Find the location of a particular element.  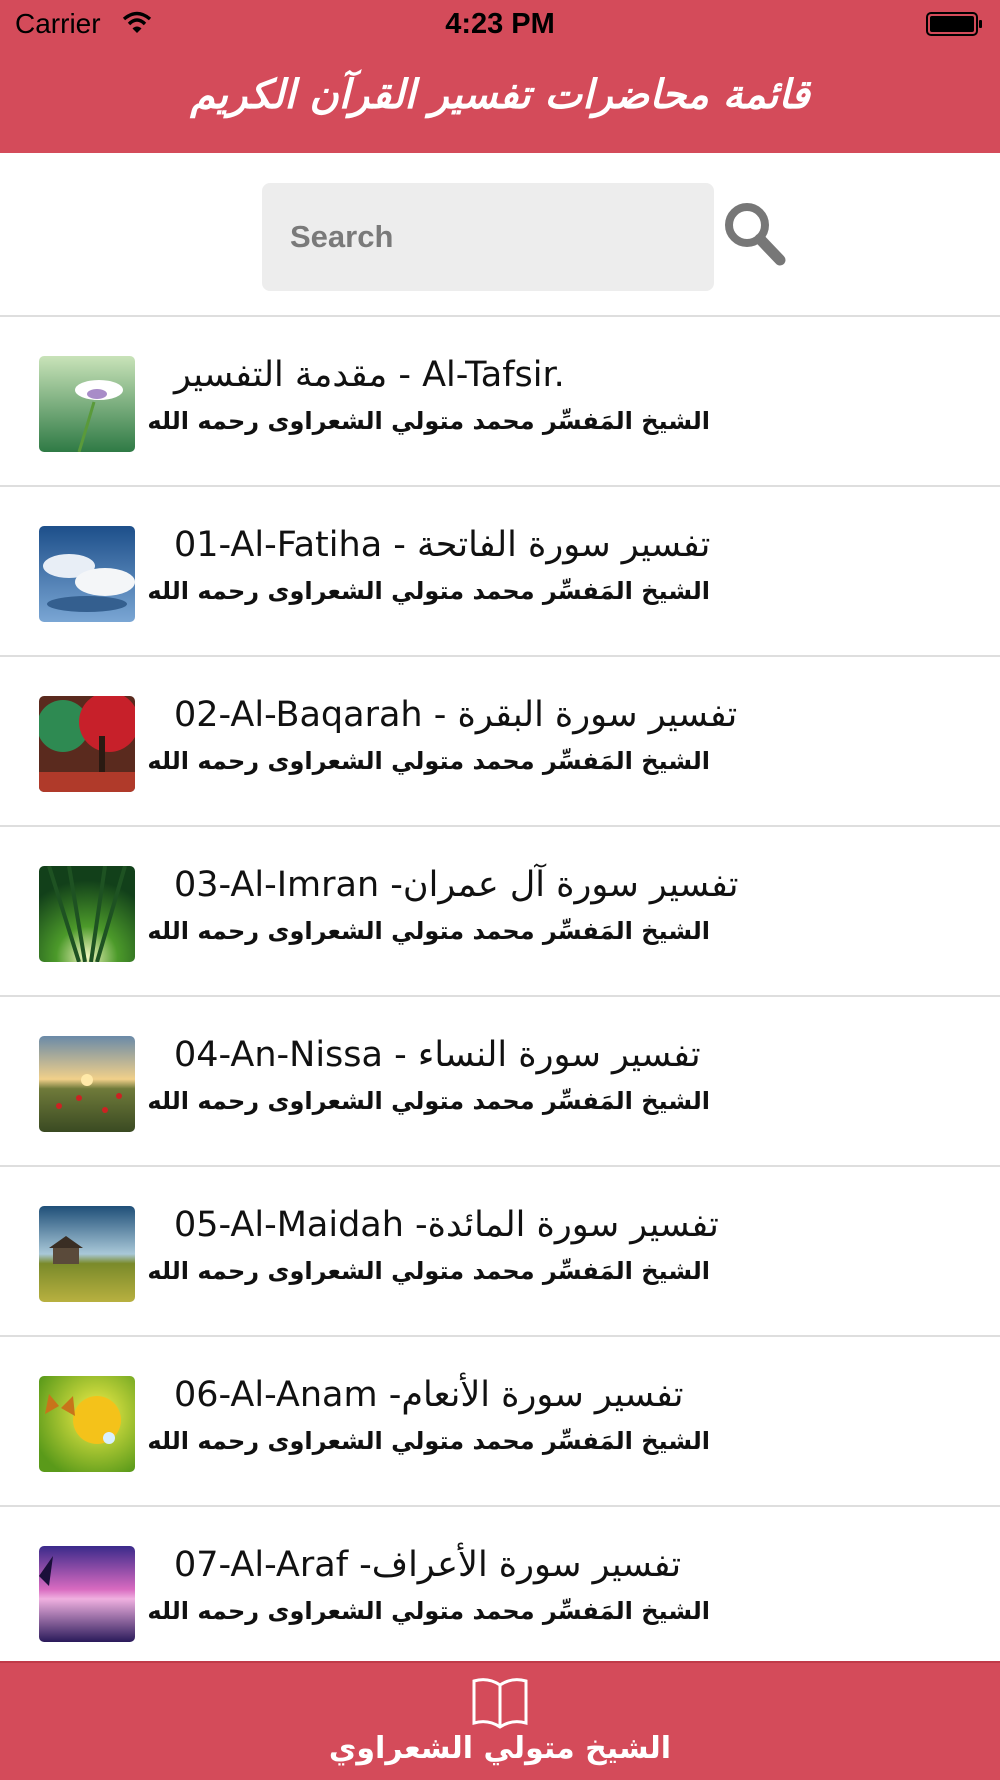

tab-bar: الشيخ متولي الشعراوي is located at coordinates (500, 1720).